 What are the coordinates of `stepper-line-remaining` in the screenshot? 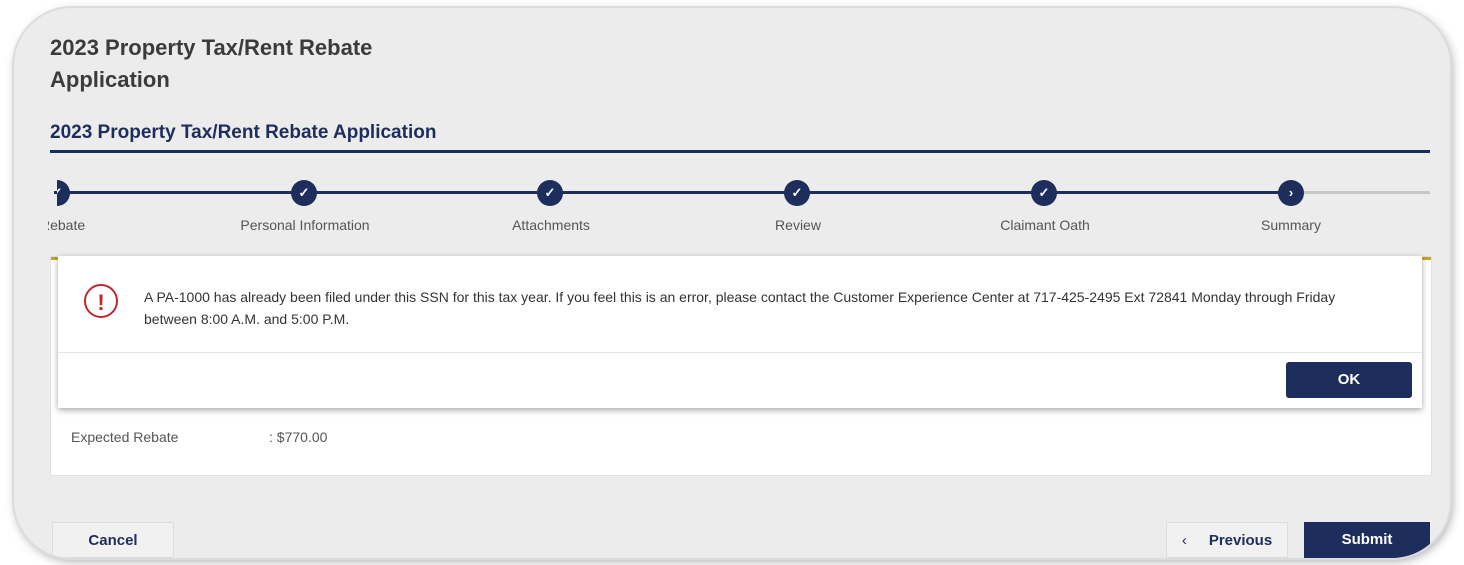 It's located at (1367, 192).